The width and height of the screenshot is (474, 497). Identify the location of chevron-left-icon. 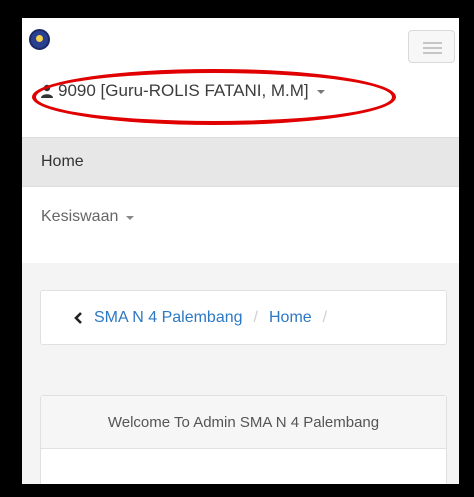
(78, 317).